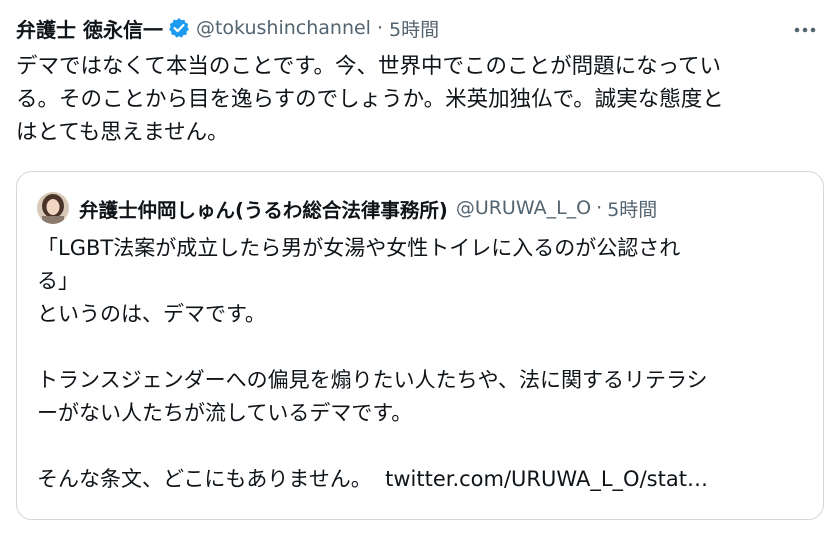 The height and width of the screenshot is (545, 832). I want to click on quoted-text-line: トランスジェンダーへの偏見を煽りたい人たちや、法に関するリテラシ, so click(372, 380).